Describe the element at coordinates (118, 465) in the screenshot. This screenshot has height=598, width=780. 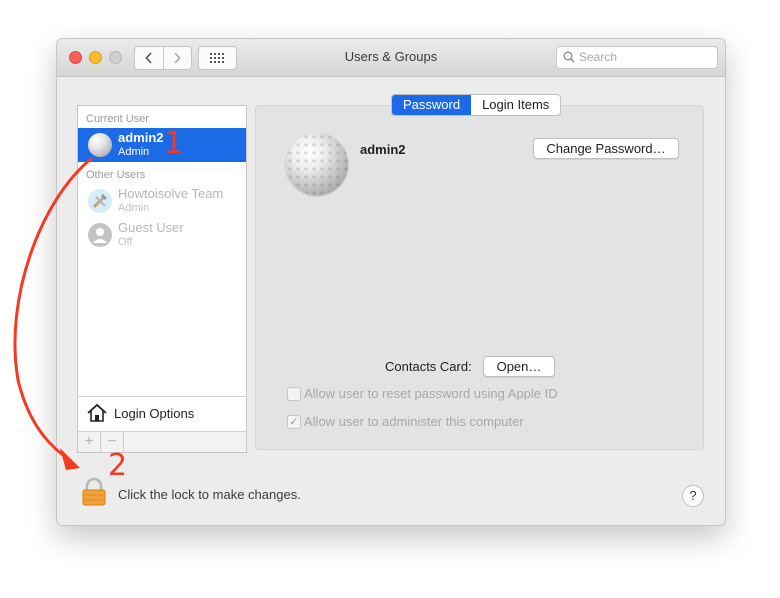
I see `step-two-label: 2` at that location.